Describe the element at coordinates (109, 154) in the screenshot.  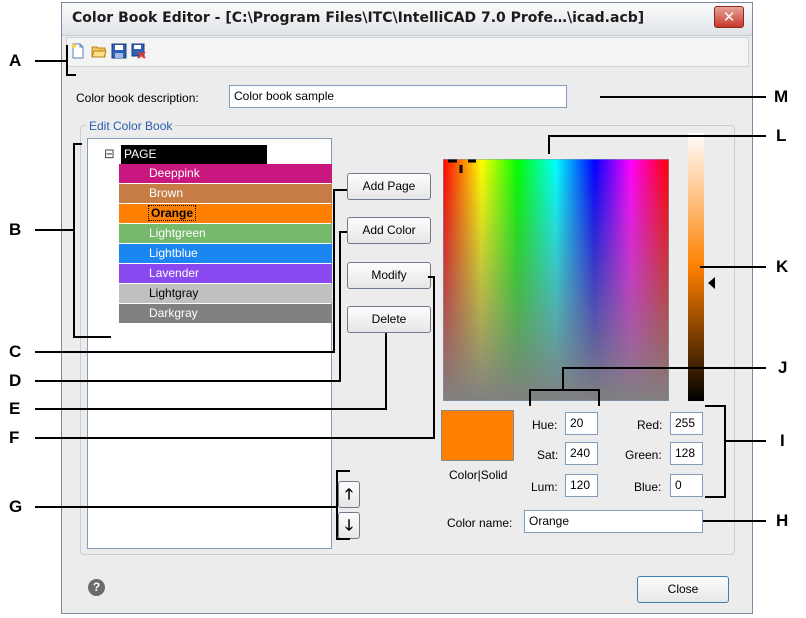
I see `collapse-toggle-icon: ⊟` at that location.